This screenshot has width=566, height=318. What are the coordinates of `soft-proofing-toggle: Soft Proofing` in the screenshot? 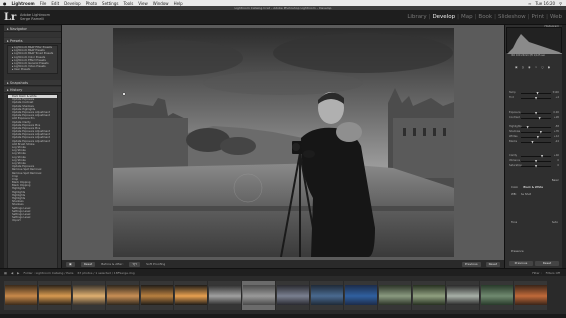 It's located at (155, 264).